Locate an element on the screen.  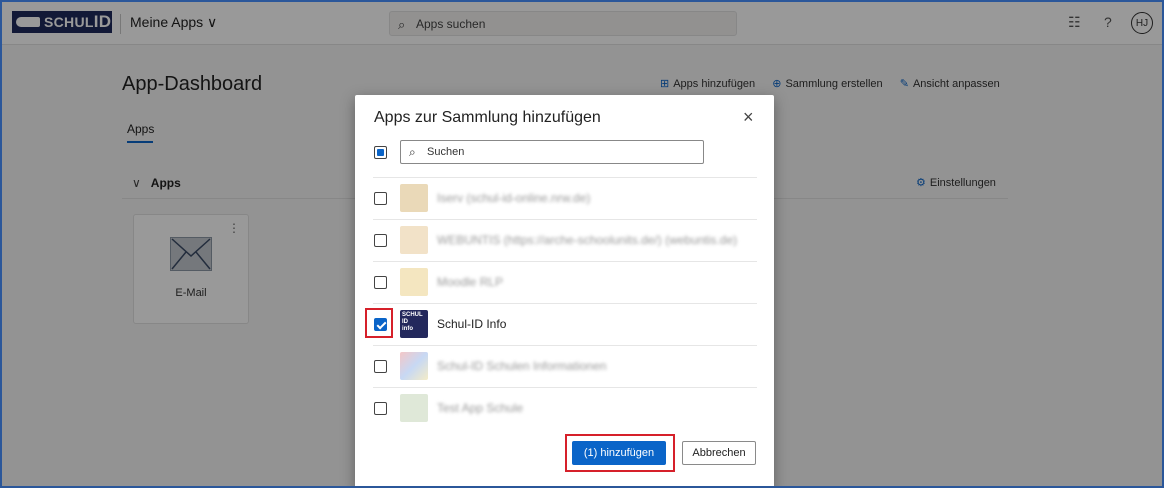
dialog-search-input: ⌕ Suchen is located at coordinates (552, 152).